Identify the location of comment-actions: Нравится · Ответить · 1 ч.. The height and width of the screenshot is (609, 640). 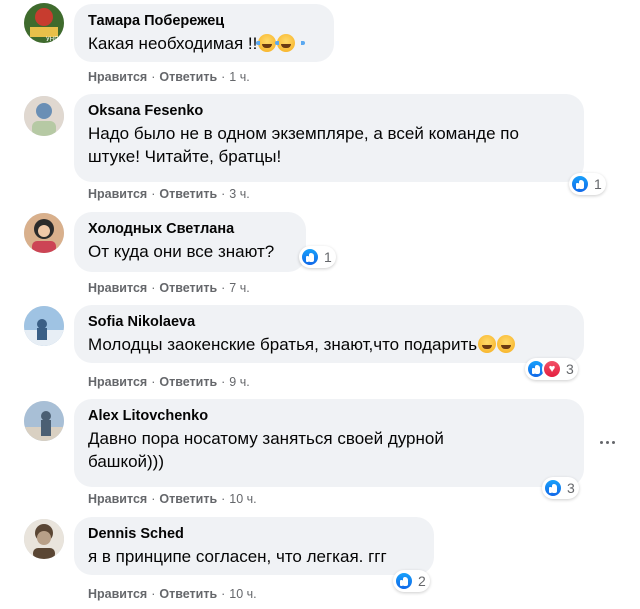
(169, 77).